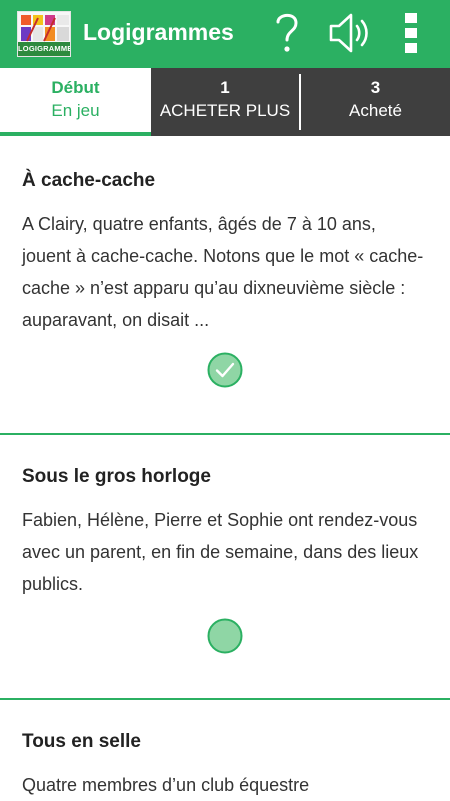 The height and width of the screenshot is (801, 450). What do you see at coordinates (350, 33) in the screenshot?
I see `speaker-icon` at bounding box center [350, 33].